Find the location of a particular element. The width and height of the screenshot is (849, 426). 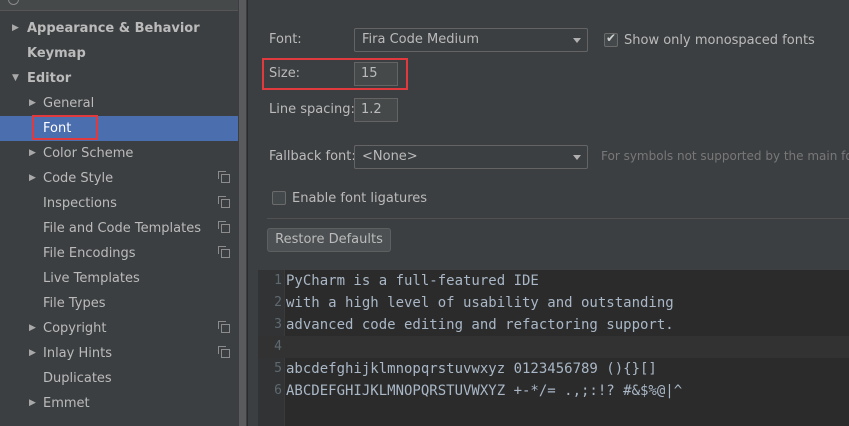

line-spacing-input: 1.2 is located at coordinates (376, 110).